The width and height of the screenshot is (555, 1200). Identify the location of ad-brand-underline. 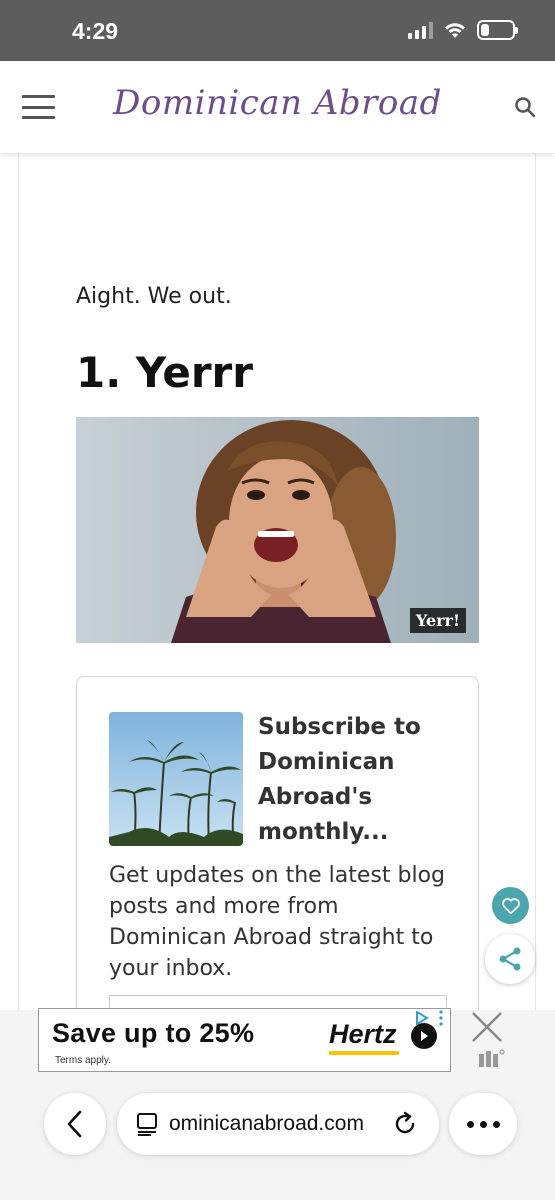
(364, 1053).